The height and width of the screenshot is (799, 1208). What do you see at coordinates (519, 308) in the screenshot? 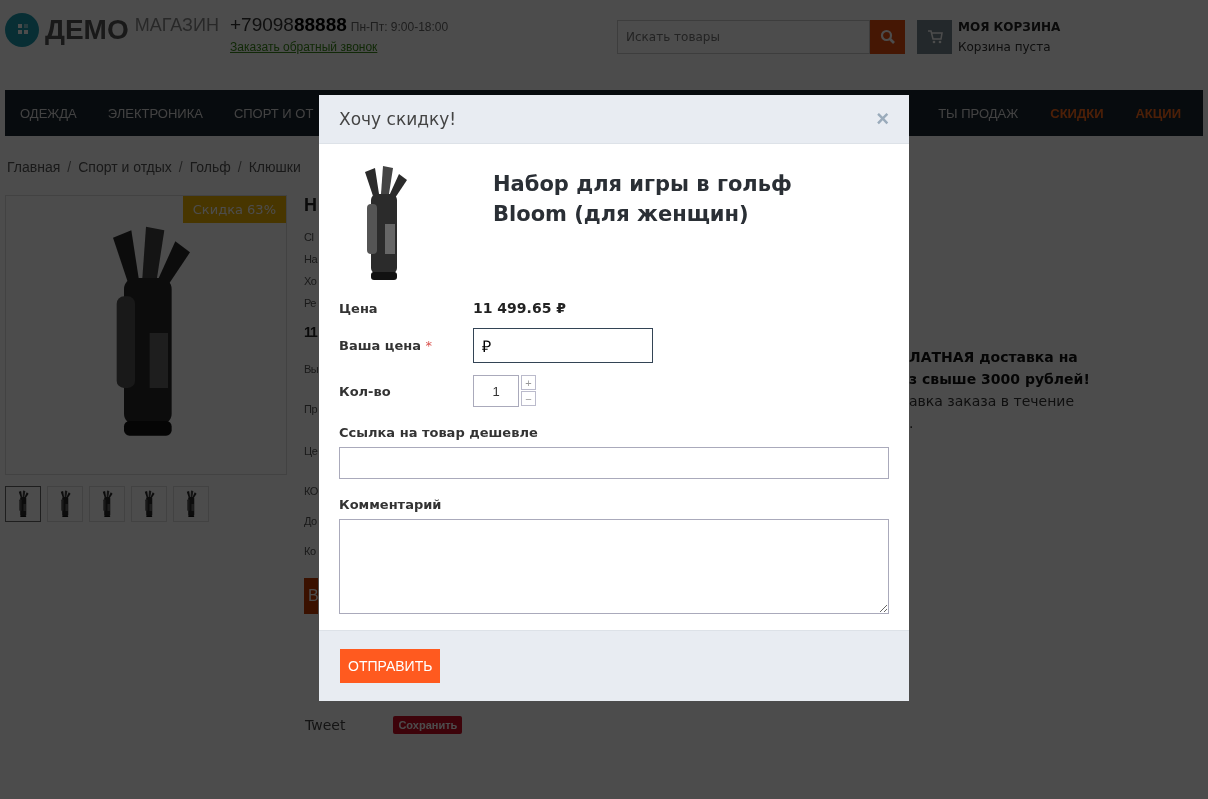
I see `product-price: 11 499.65 ₽` at bounding box center [519, 308].